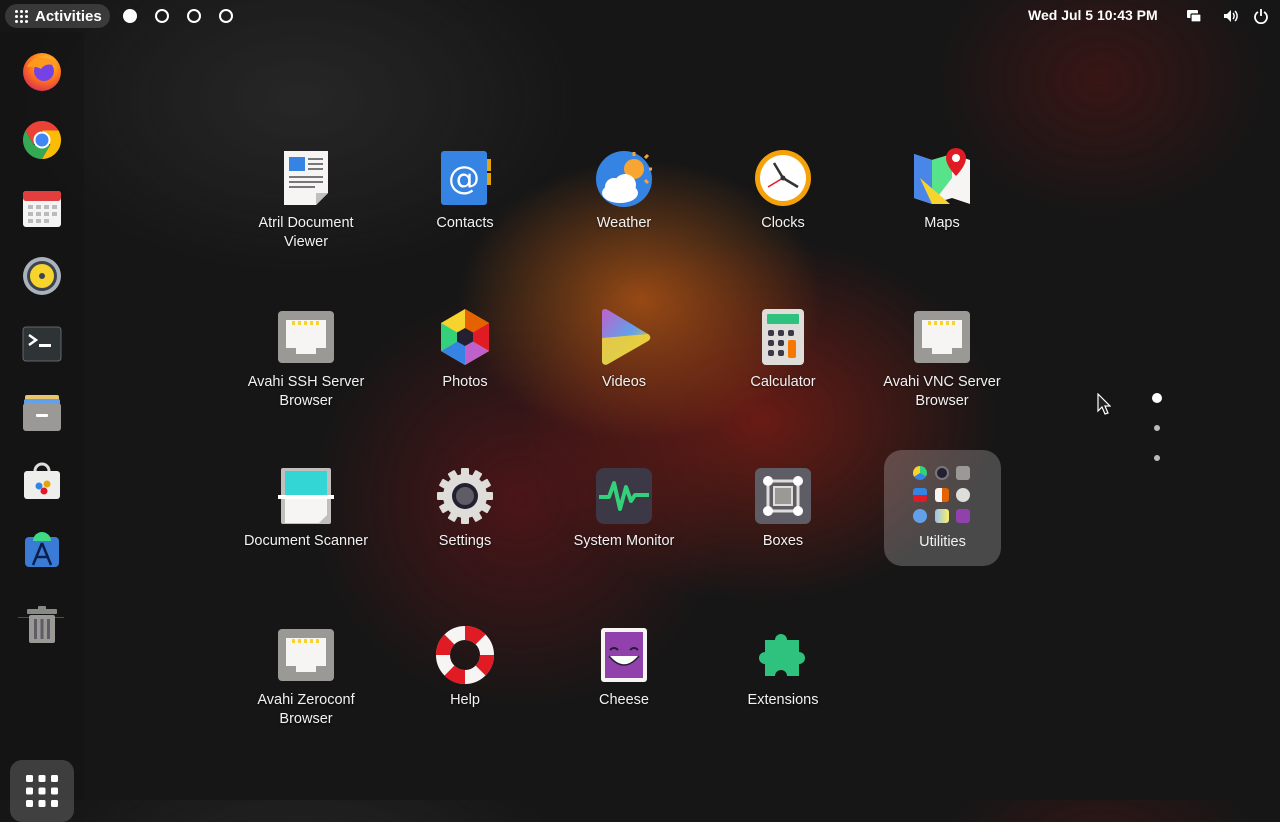 Image resolution: width=1280 pixels, height=822 pixels. What do you see at coordinates (306, 496) in the screenshot?
I see `scanner-icon` at bounding box center [306, 496].